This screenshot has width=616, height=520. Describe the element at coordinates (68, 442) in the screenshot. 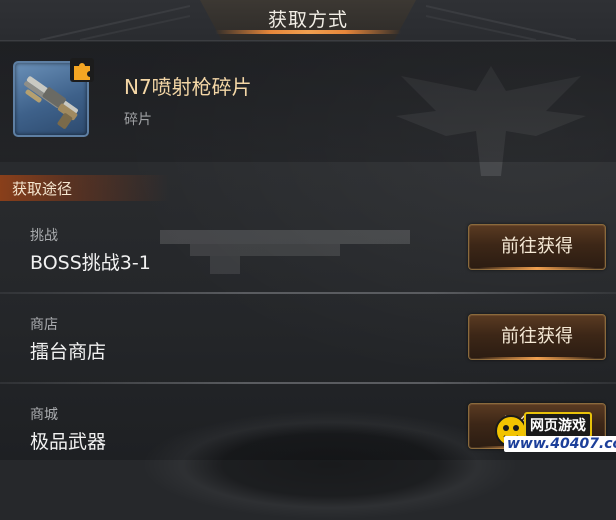

I see `route-name: 极品武器` at that location.